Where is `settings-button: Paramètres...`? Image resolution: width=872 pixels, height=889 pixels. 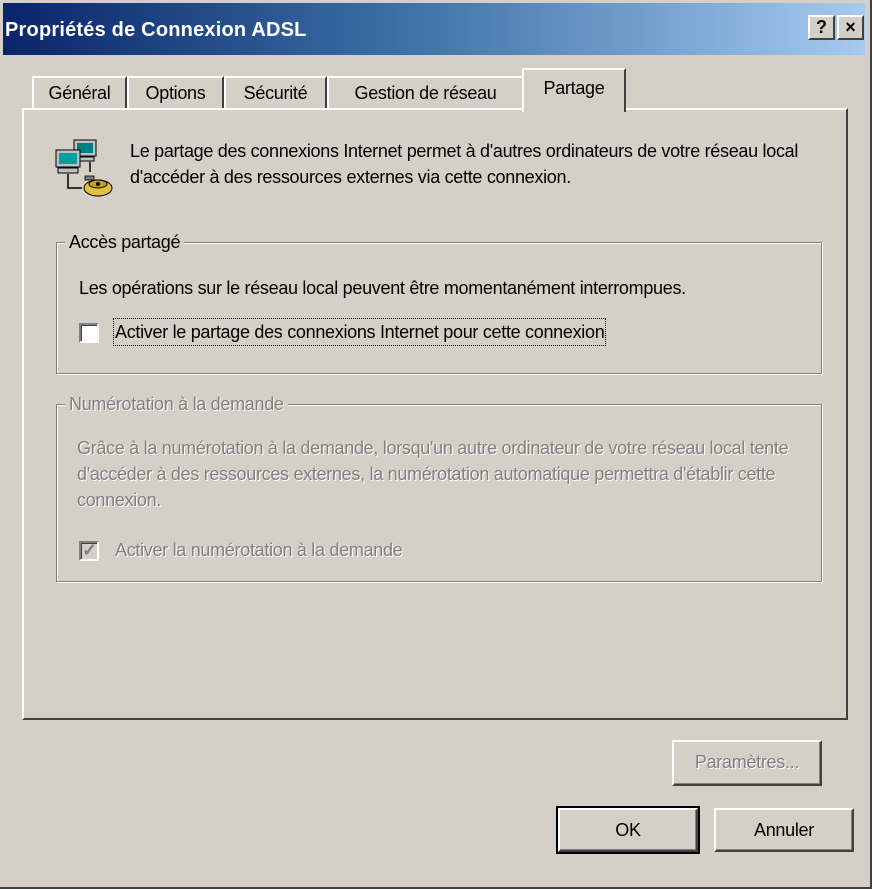
settings-button: Paramètres... is located at coordinates (747, 763).